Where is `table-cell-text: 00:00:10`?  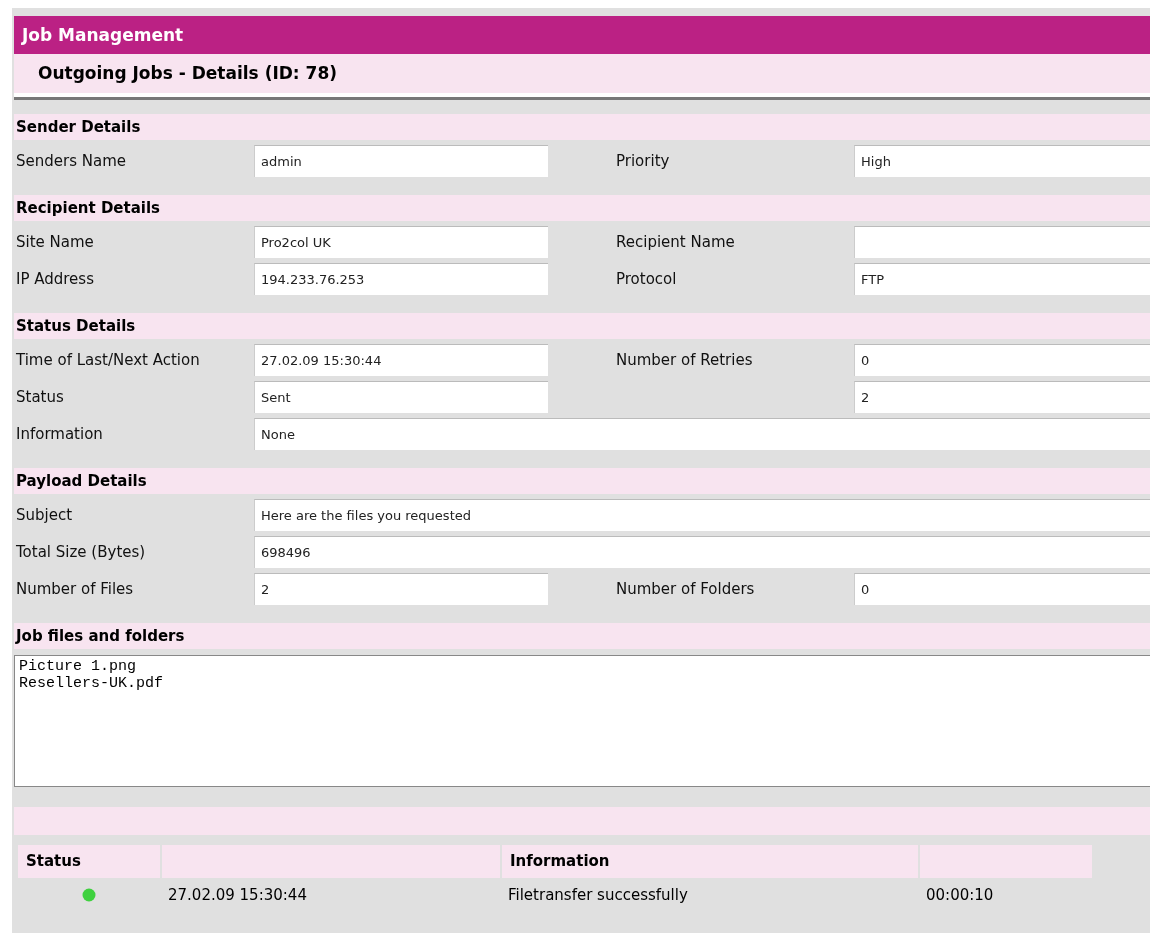
table-cell-text: 00:00:10 is located at coordinates (960, 895).